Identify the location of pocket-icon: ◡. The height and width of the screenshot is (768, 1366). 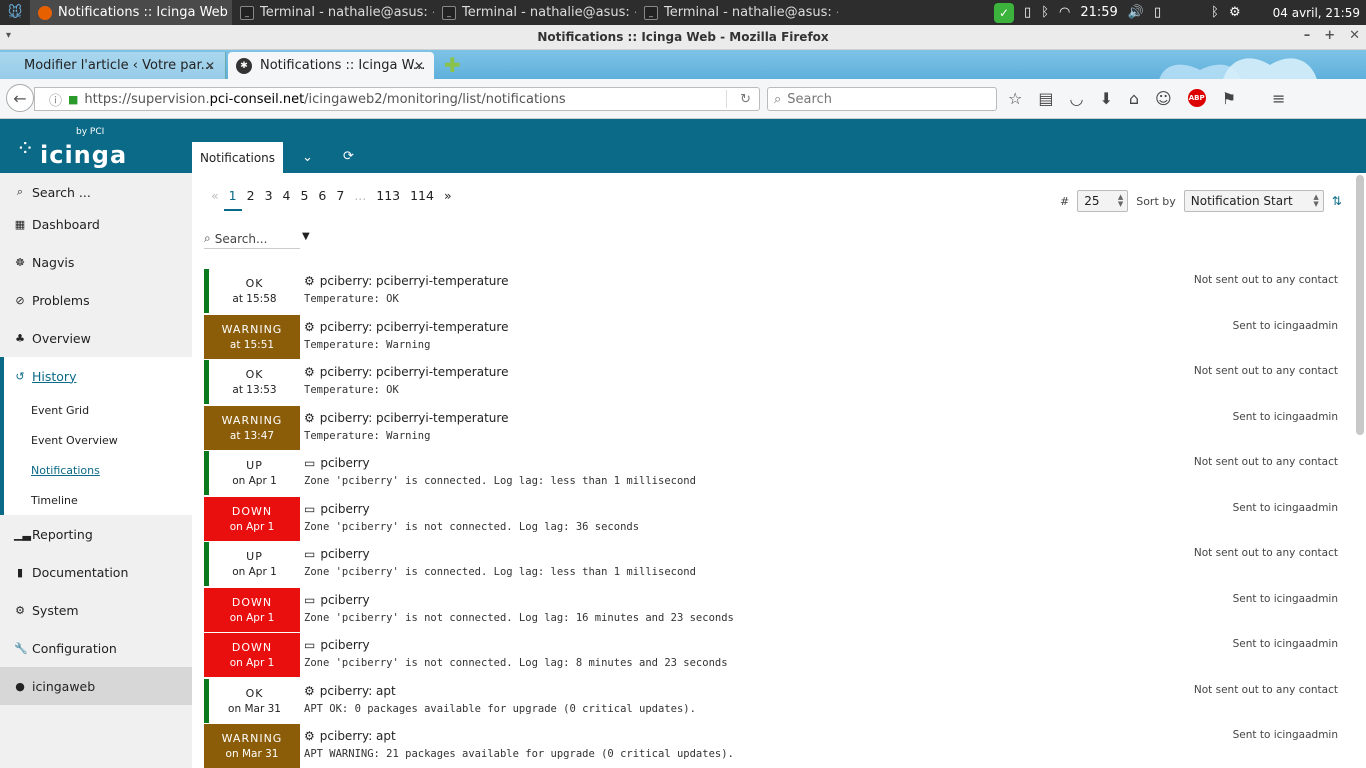
(1076, 98).